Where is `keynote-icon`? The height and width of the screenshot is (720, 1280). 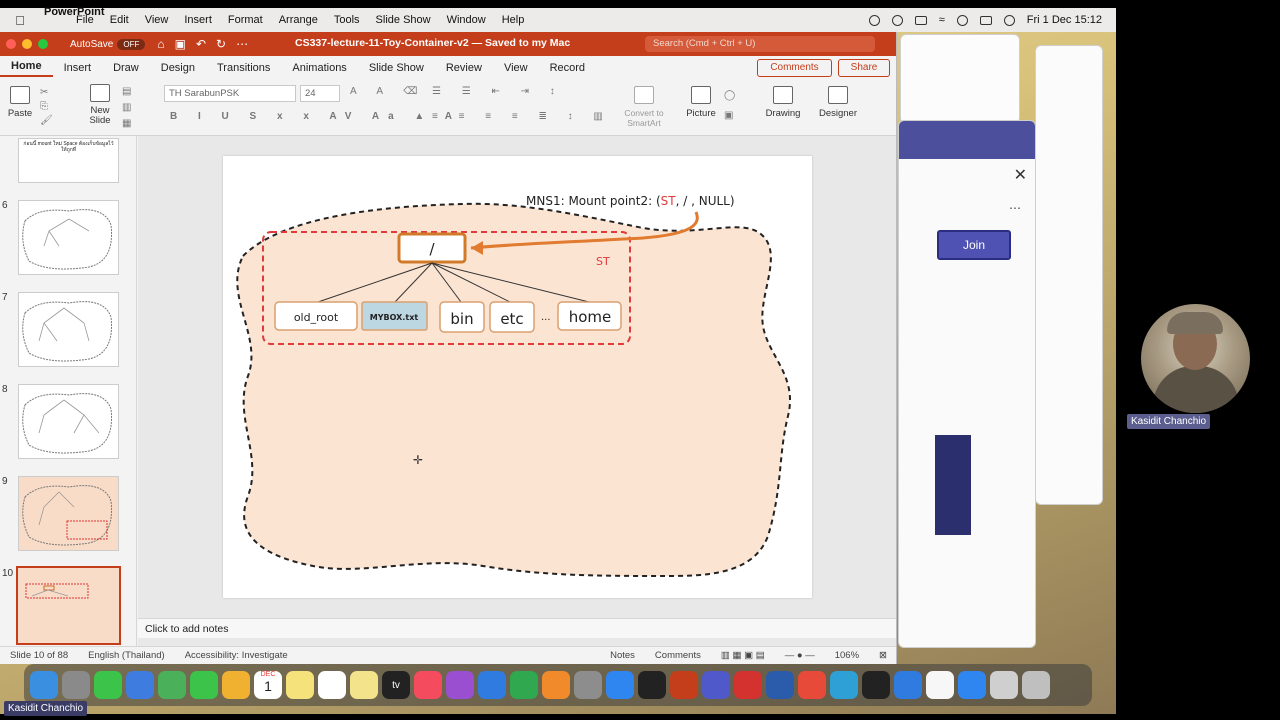 keynote-icon is located at coordinates (492, 685).